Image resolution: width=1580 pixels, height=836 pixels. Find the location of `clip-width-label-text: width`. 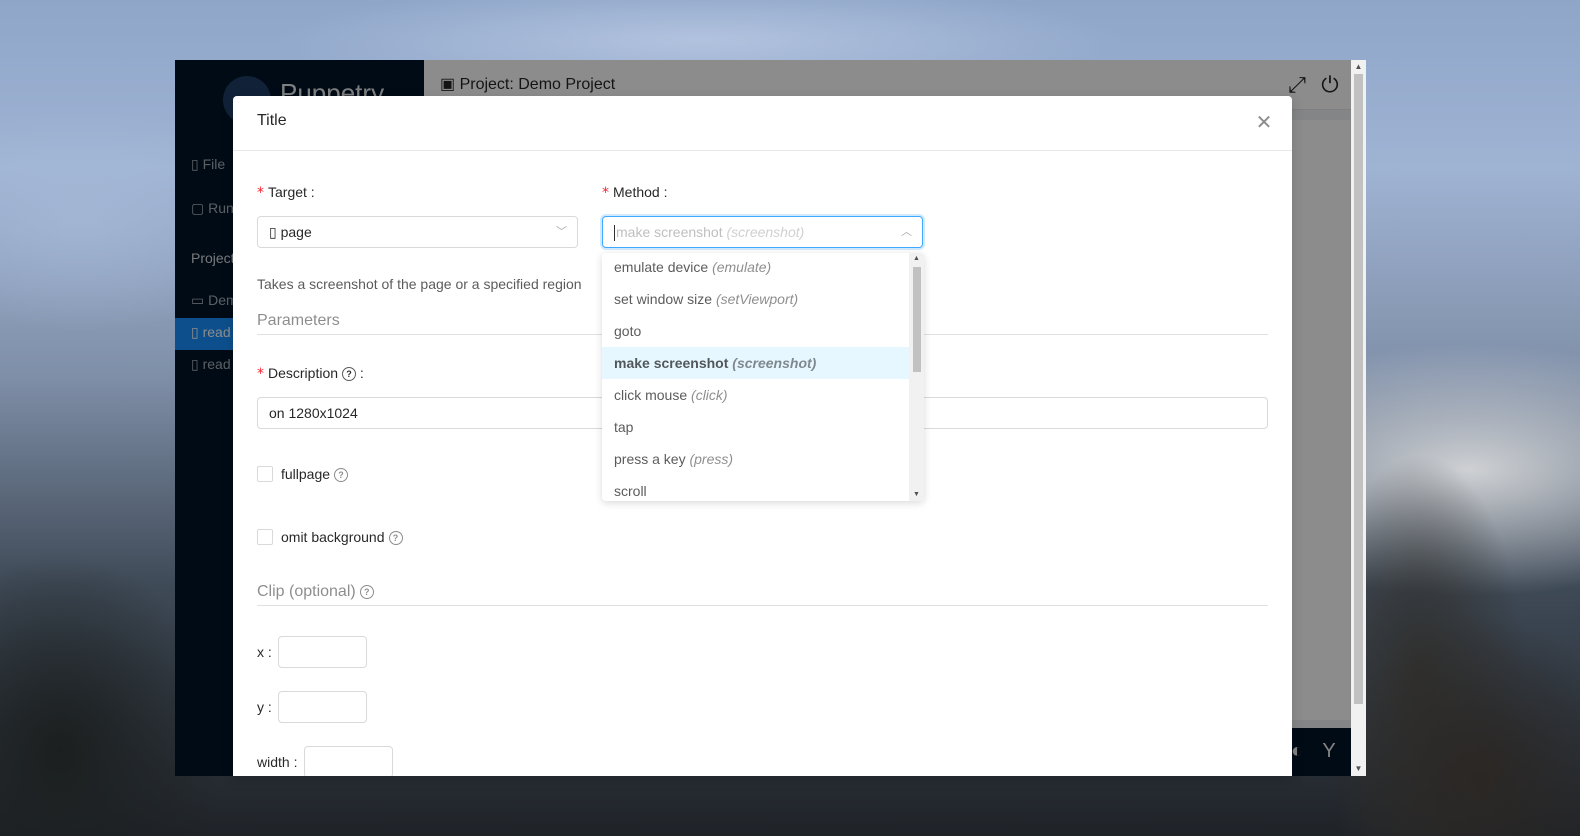

clip-width-label-text: width is located at coordinates (273, 762).